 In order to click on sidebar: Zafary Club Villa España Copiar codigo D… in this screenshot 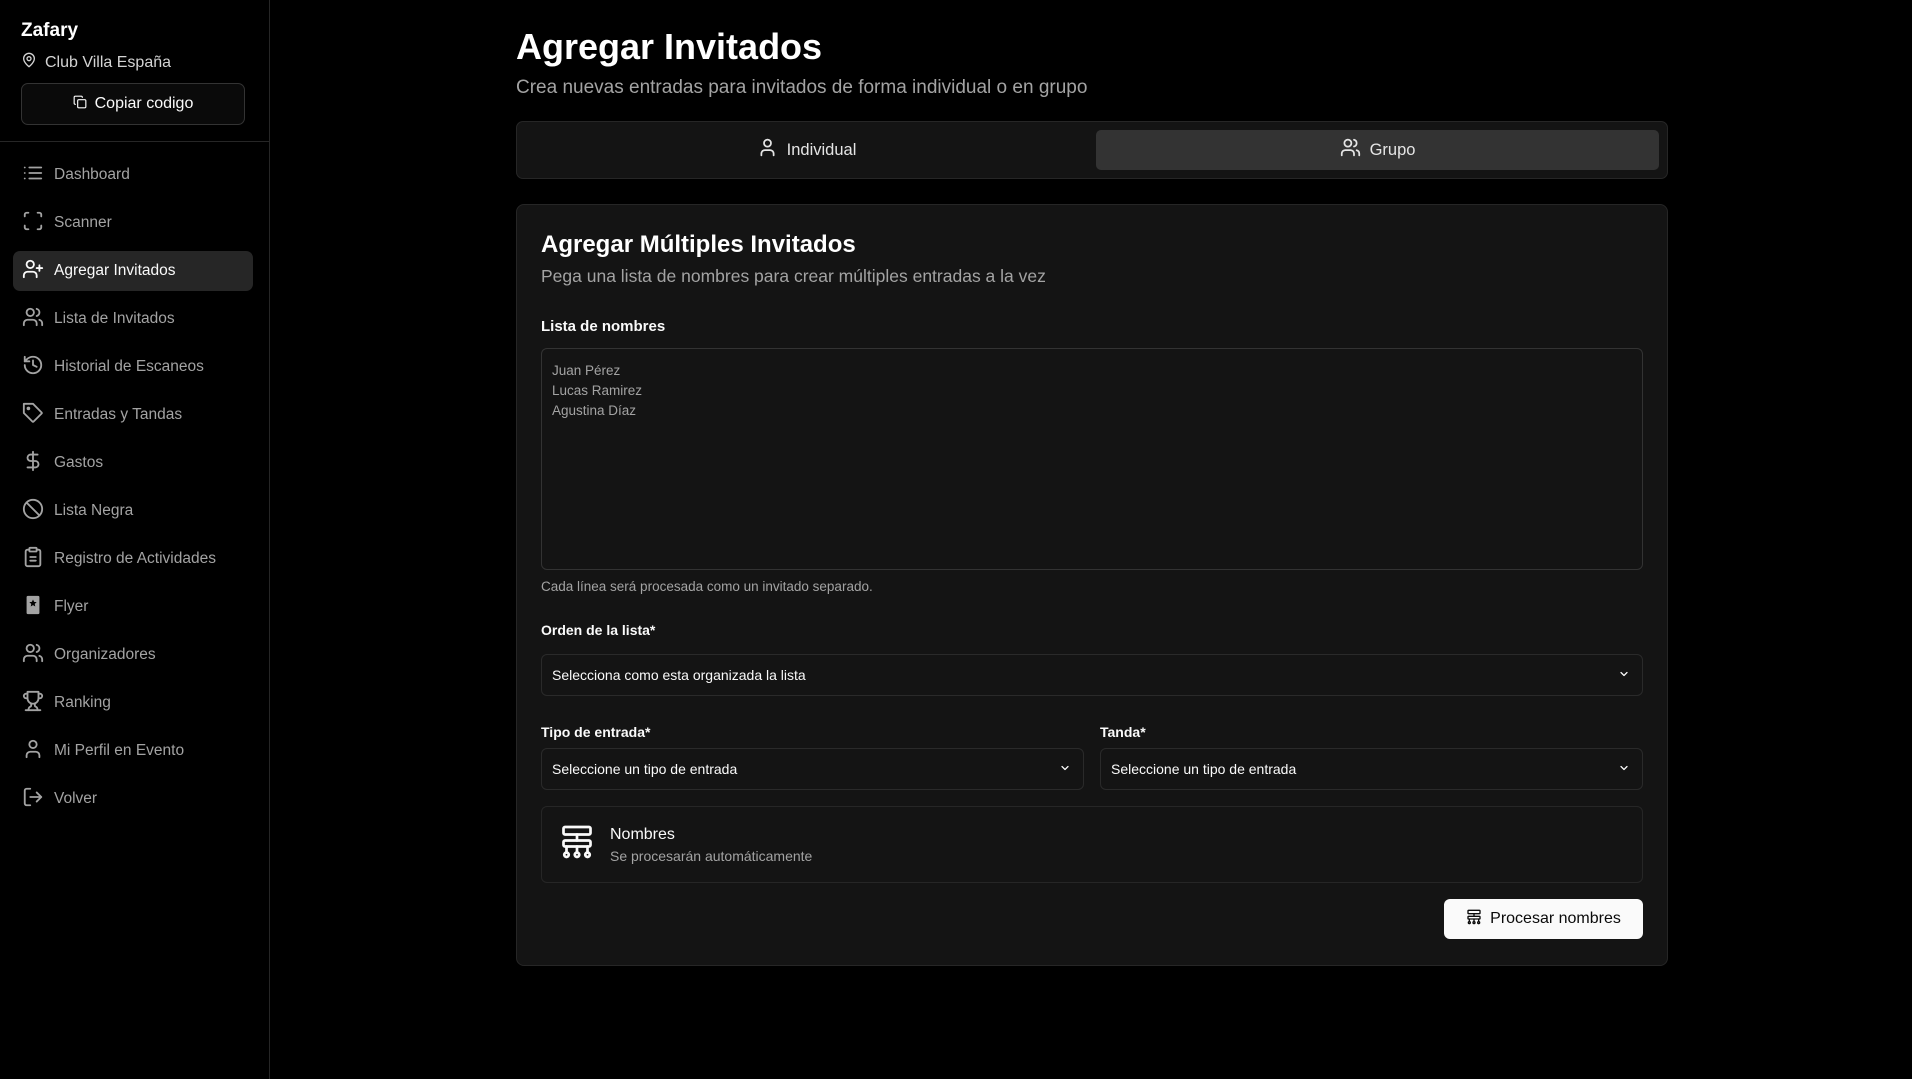, I will do `click(135, 539)`.